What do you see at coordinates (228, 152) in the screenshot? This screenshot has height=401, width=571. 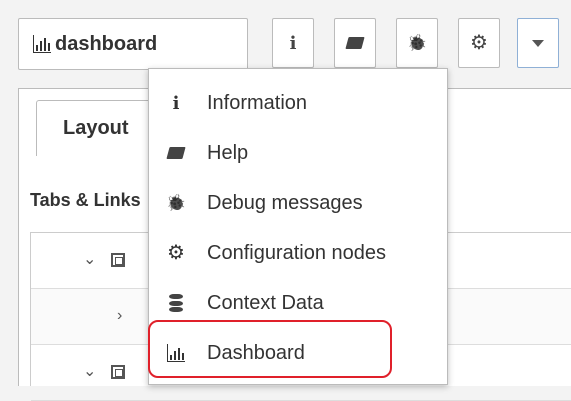 I see `menu-item-label: Help` at bounding box center [228, 152].